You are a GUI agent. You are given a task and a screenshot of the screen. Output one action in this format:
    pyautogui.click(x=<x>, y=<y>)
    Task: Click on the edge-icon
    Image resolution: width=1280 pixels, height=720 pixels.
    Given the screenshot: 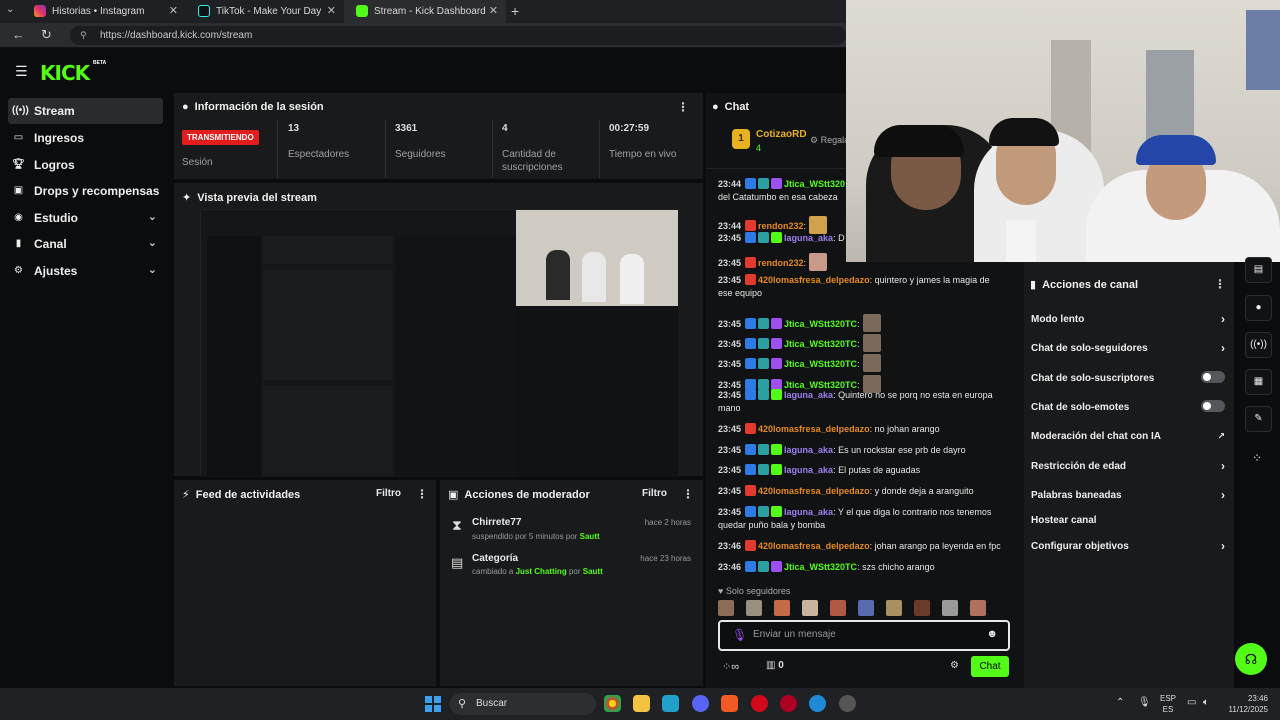 What is the action you would take?
    pyautogui.click(x=817, y=703)
    